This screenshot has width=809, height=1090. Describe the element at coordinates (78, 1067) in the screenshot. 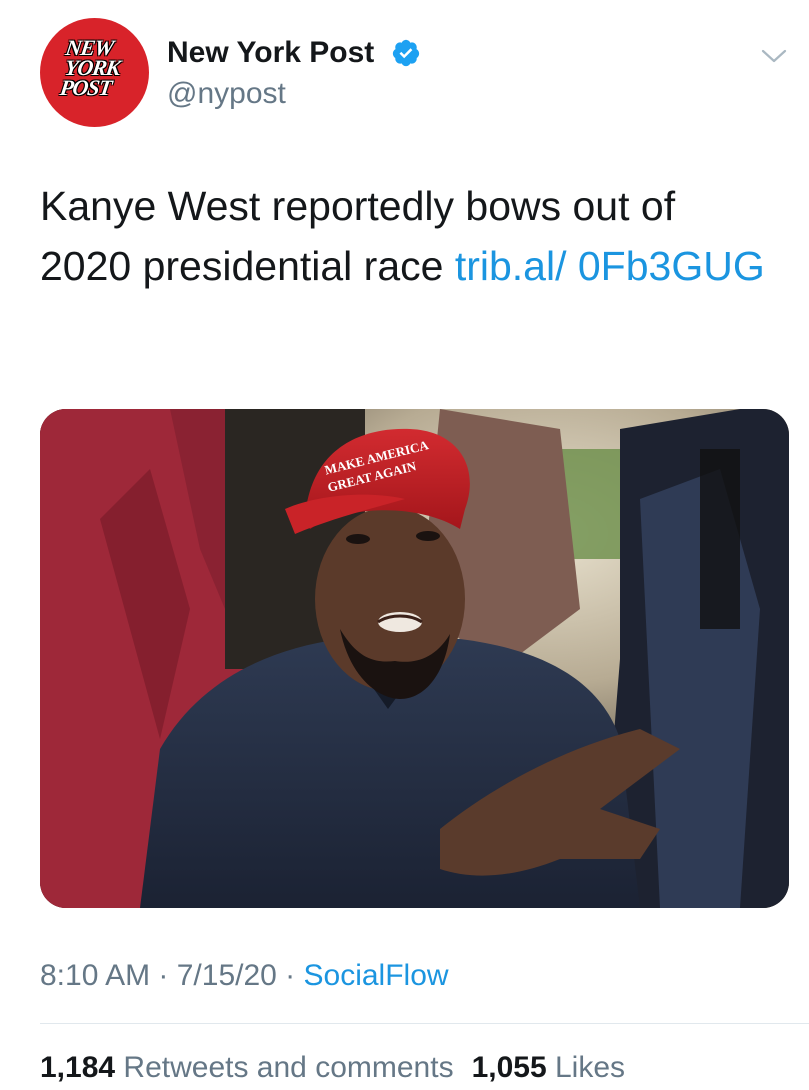

I see `retweets-count: 1,184` at that location.